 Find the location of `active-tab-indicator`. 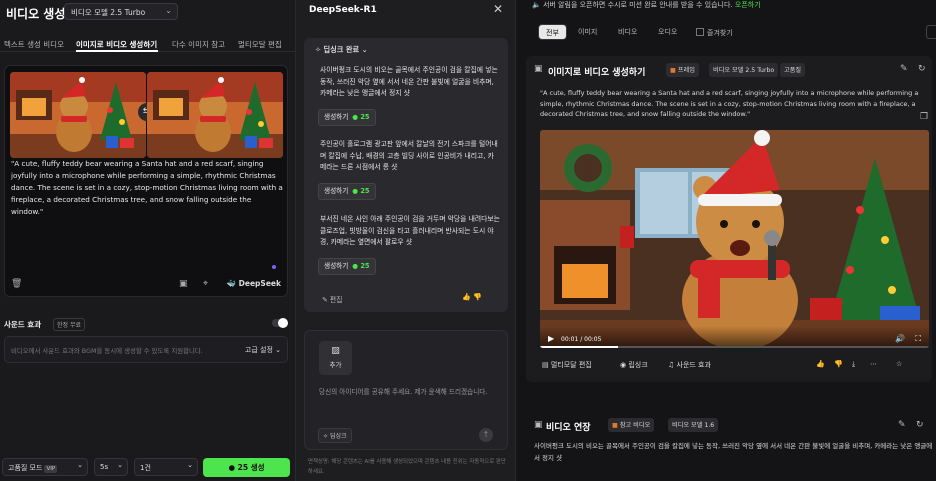

active-tab-indicator is located at coordinates (117, 51).